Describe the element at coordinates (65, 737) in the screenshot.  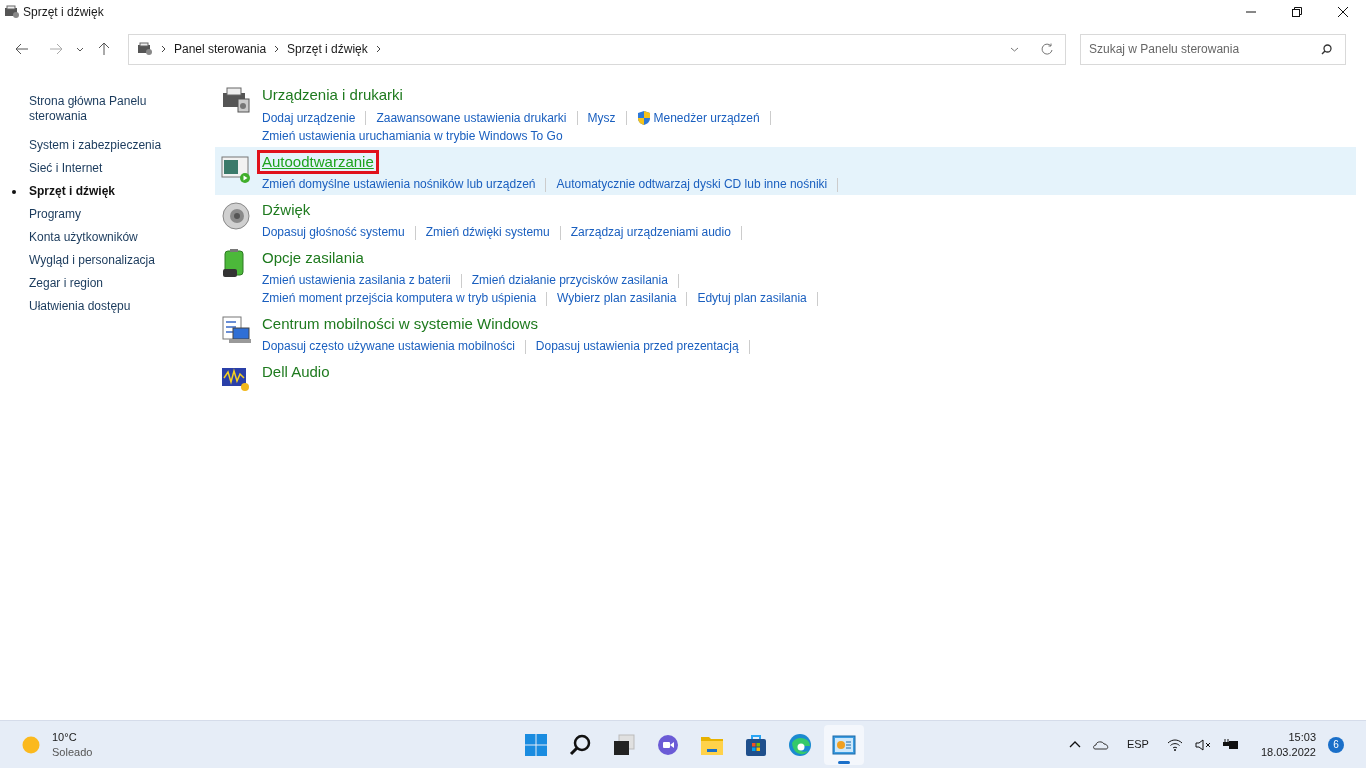
I see `weather-temperature: 10°C` at that location.